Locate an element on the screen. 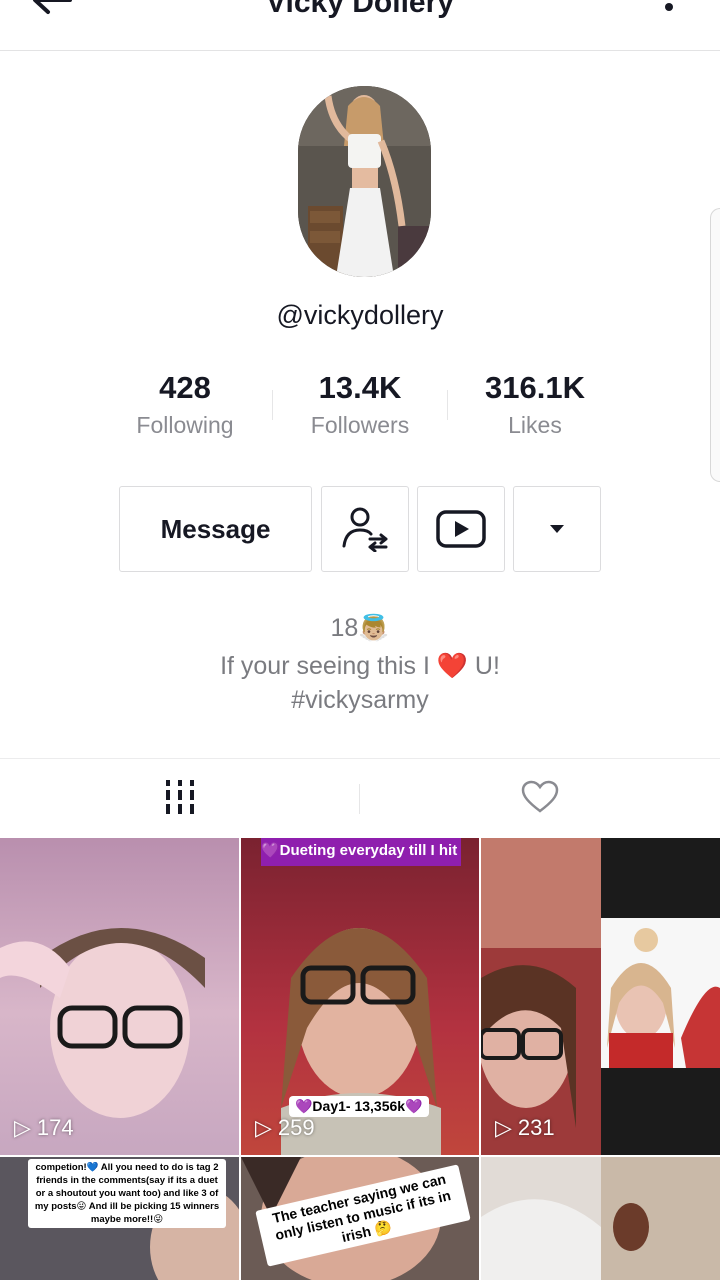 The image size is (720, 1280). video-tile: ▷ 174 is located at coordinates (119, 996).